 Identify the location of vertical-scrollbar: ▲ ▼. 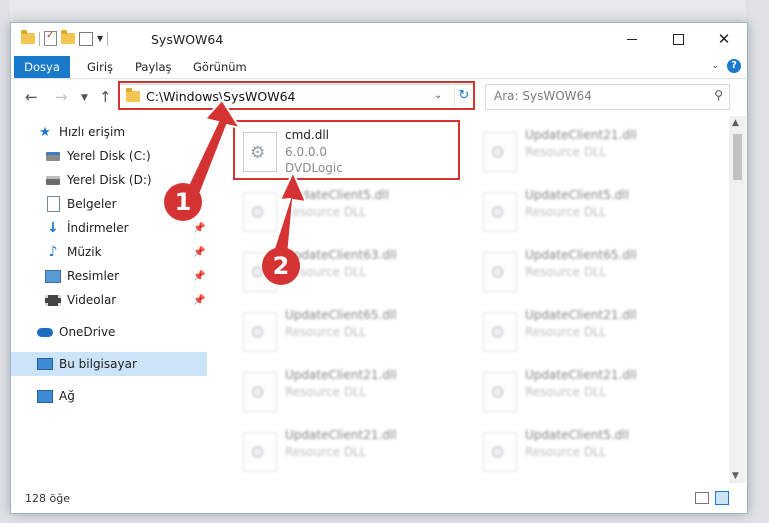
(737, 299).